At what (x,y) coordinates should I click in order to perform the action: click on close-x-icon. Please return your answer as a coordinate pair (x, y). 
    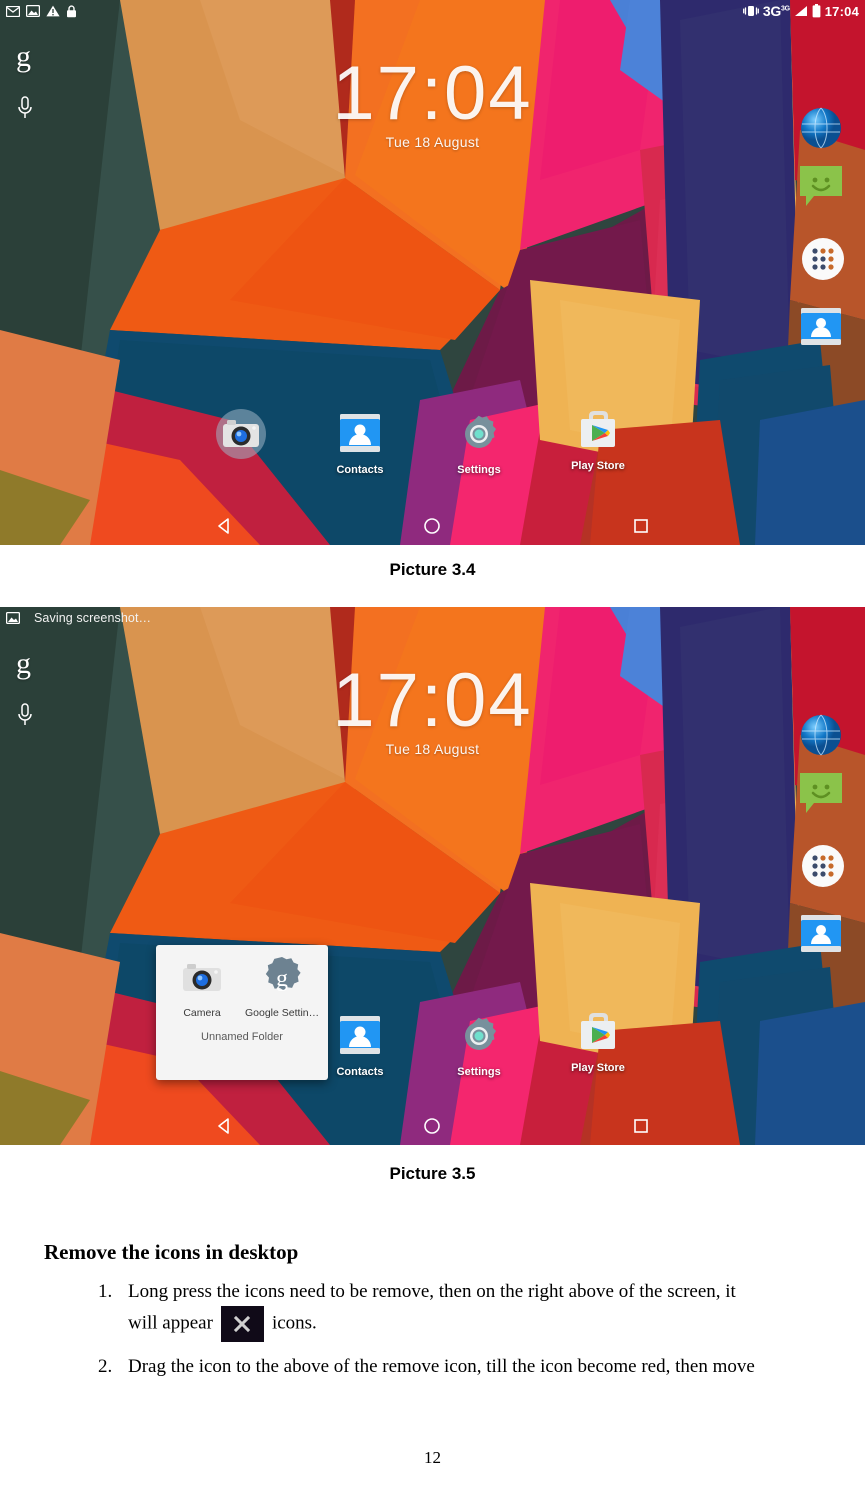
    Looking at the image, I should click on (242, 1324).